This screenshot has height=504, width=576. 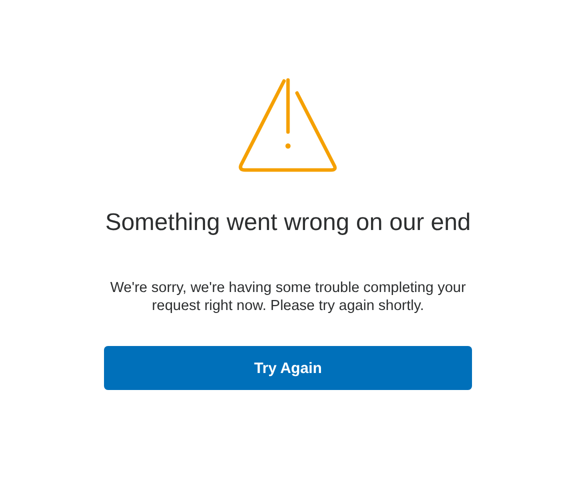 I want to click on try-again-button: Try Again, so click(x=288, y=368).